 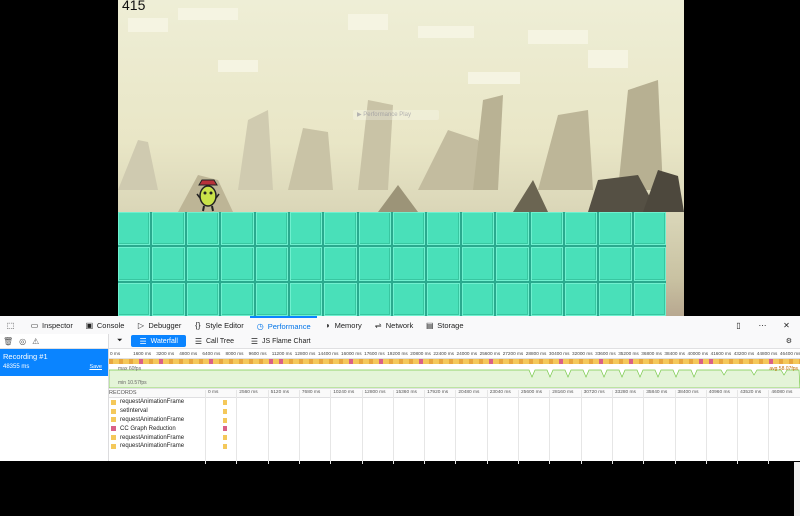 What do you see at coordinates (8, 341) in the screenshot?
I see `clear-recordings-icon: 🗑` at bounding box center [8, 341].